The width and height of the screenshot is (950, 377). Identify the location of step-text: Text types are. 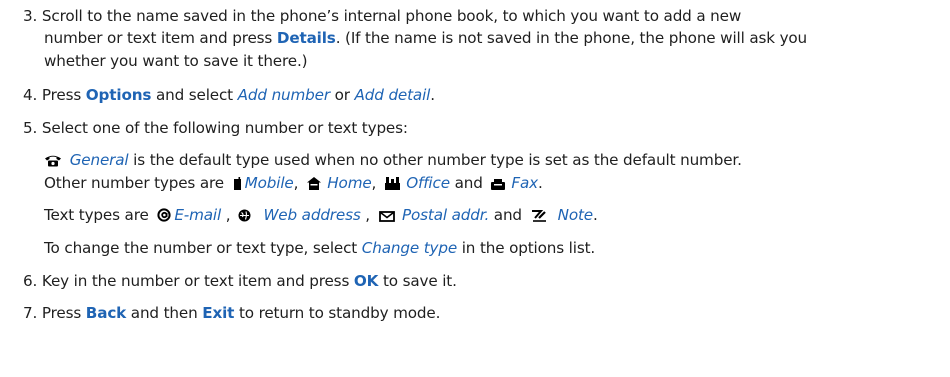
(99, 215).